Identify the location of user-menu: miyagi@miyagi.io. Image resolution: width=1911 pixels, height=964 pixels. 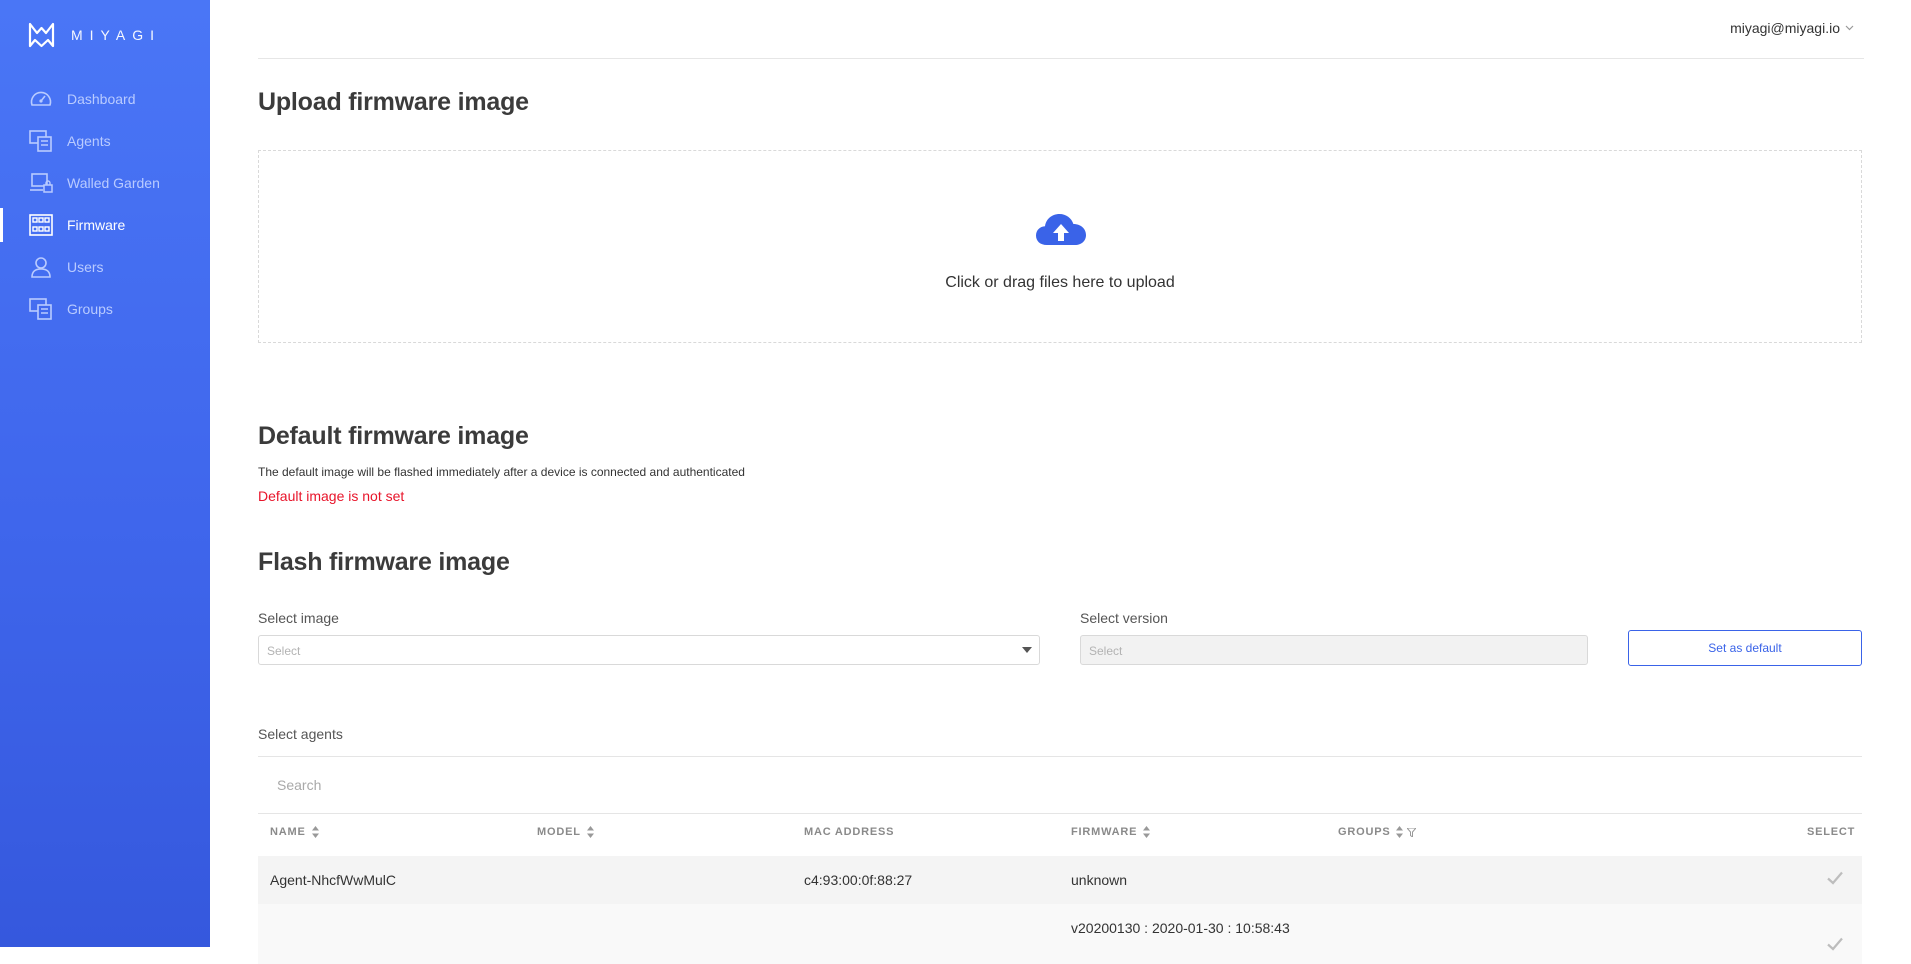
(1792, 28).